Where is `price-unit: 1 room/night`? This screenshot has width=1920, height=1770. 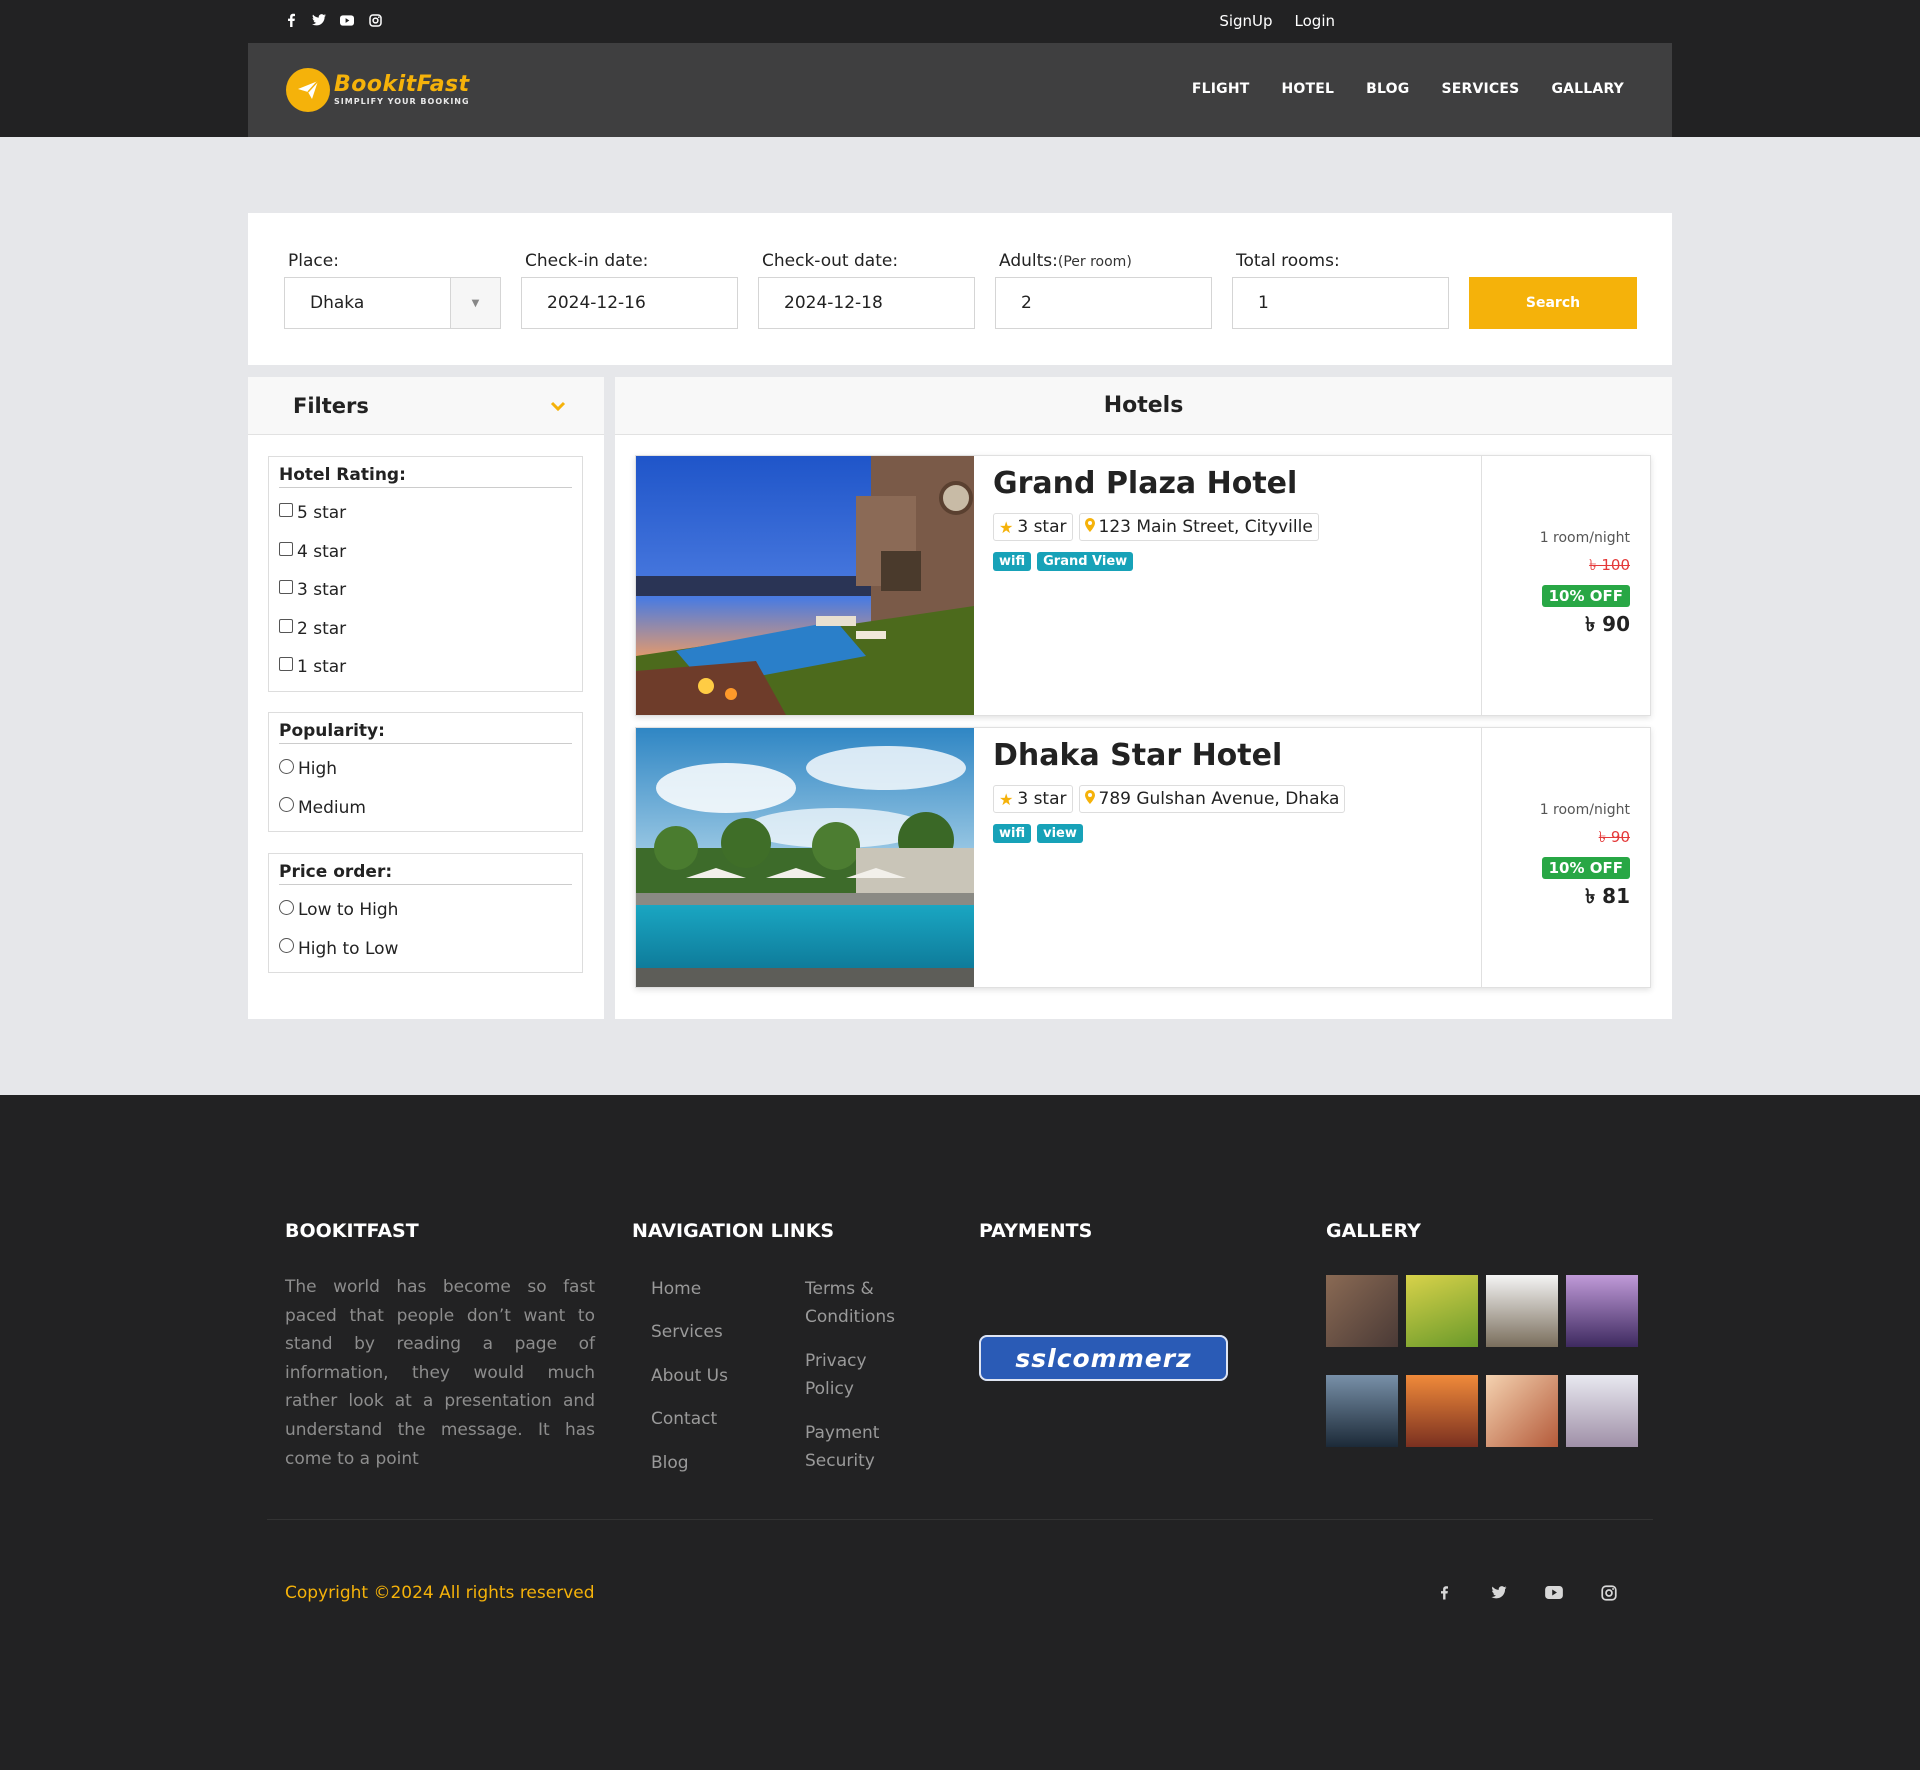 price-unit: 1 room/night is located at coordinates (1584, 810).